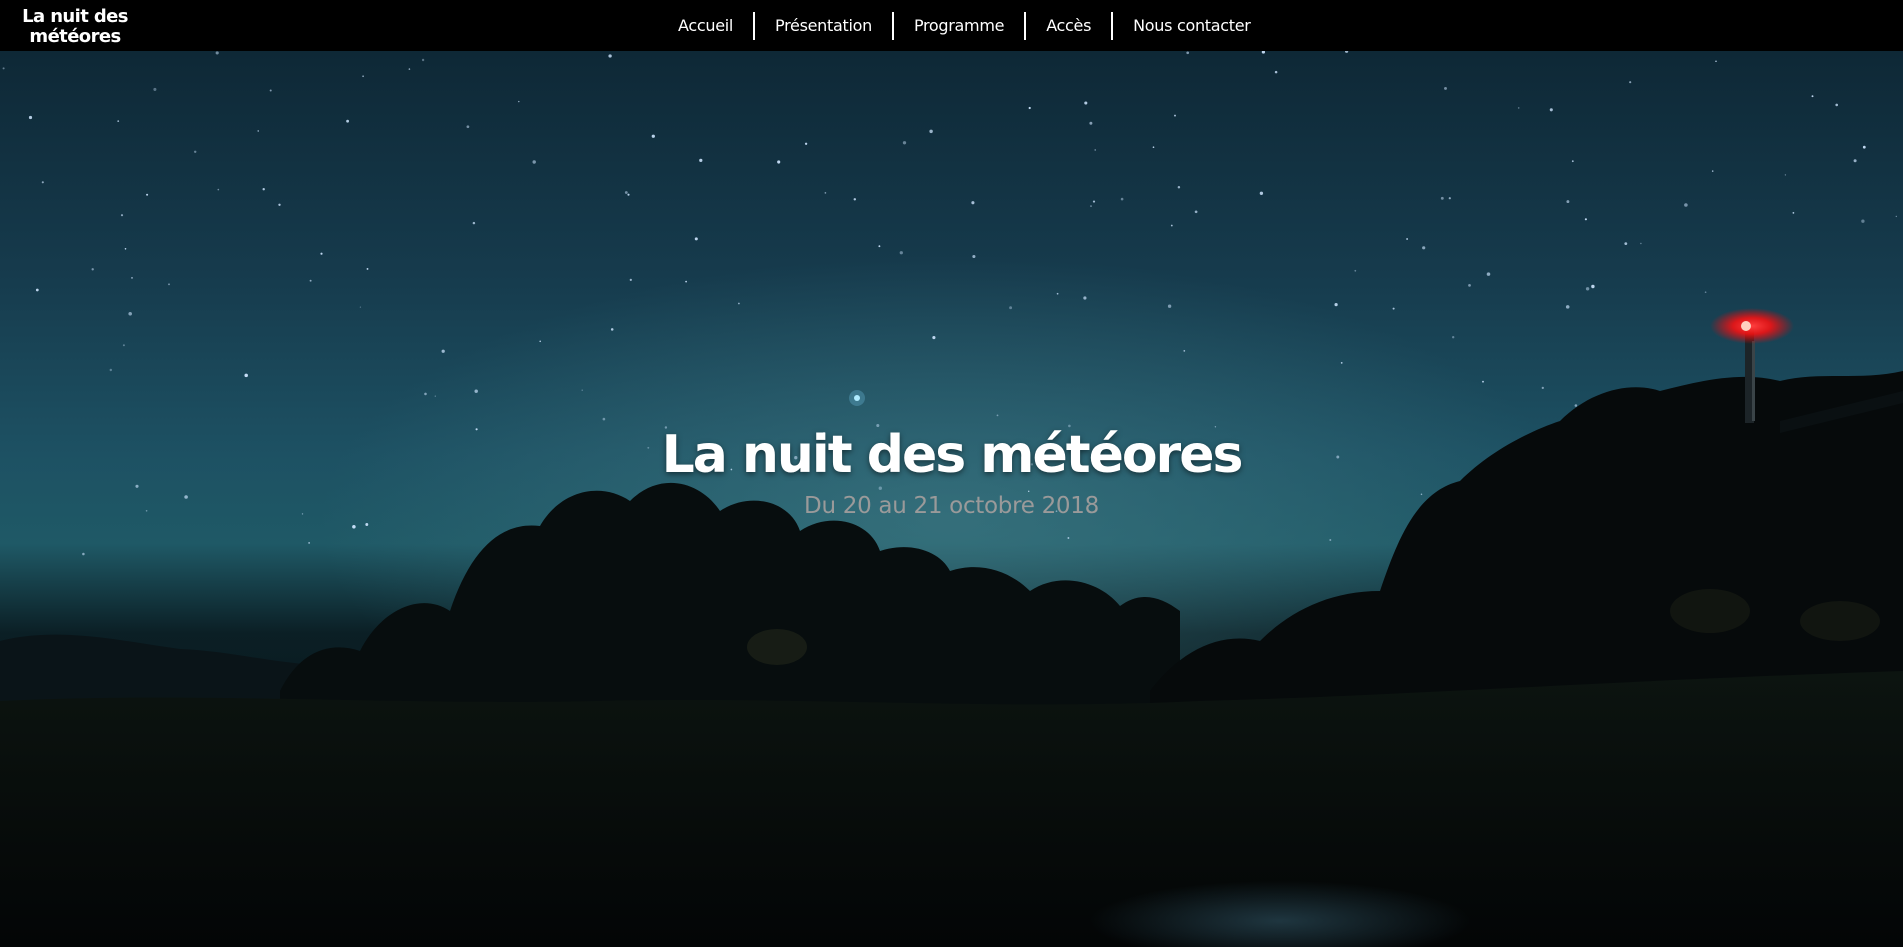 The width and height of the screenshot is (1903, 947). Describe the element at coordinates (705, 26) in the screenshot. I see `nav-item-accueil: Accueil` at that location.